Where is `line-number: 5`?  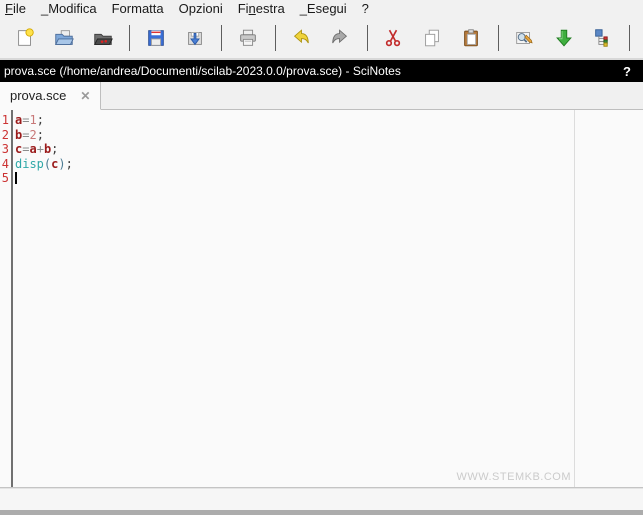 line-number: 5 is located at coordinates (5, 178).